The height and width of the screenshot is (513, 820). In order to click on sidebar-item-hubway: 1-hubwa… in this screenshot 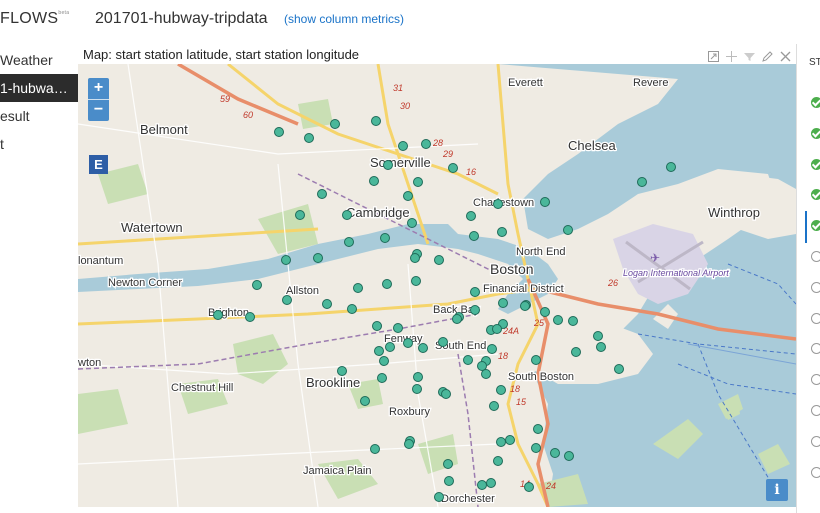, I will do `click(39, 88)`.